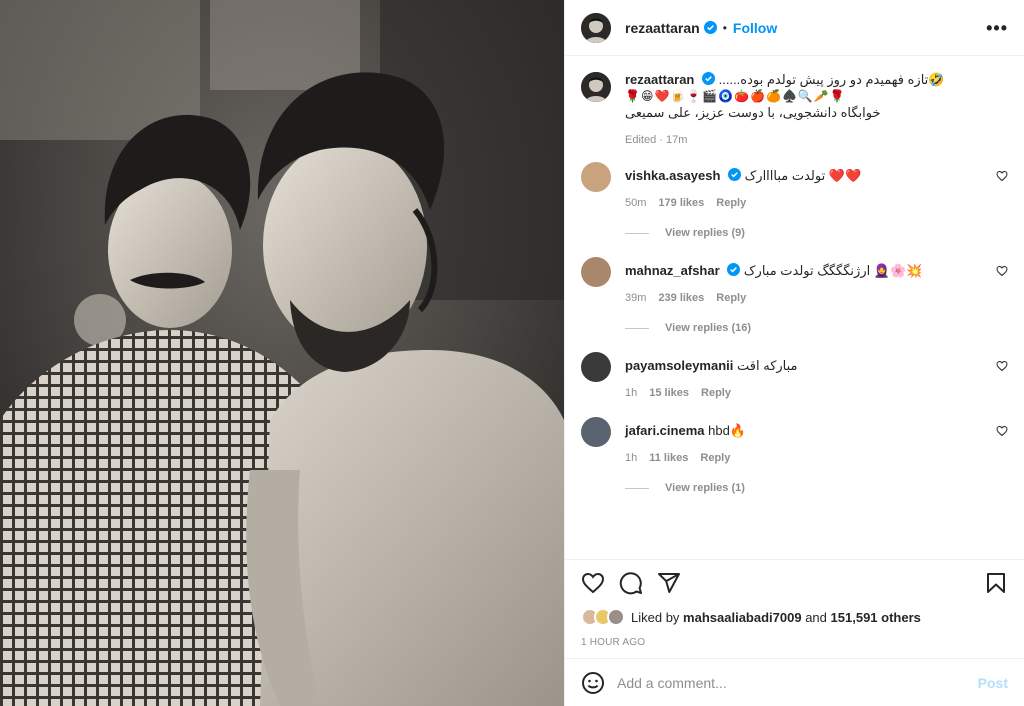  What do you see at coordinates (656, 140) in the screenshot?
I see `caption-meta: Edited · 17m` at bounding box center [656, 140].